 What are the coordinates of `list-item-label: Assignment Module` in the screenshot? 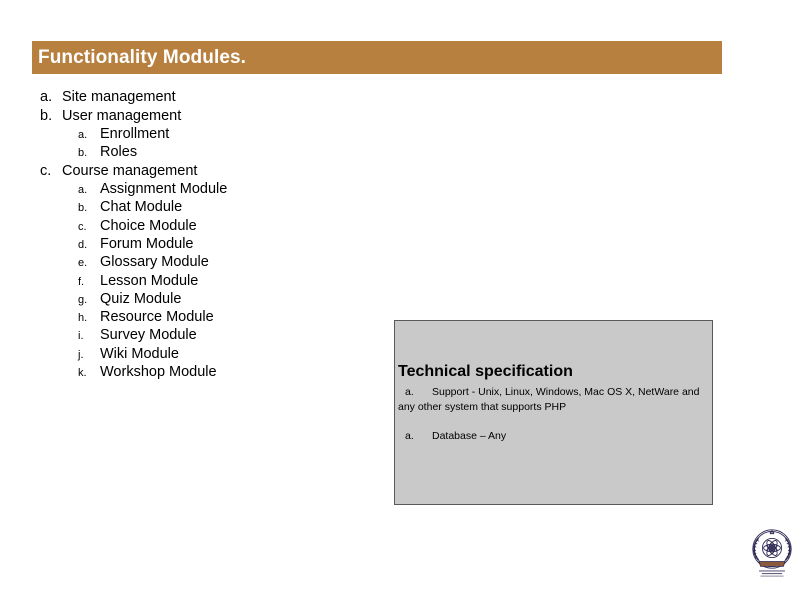 It's located at (164, 189).